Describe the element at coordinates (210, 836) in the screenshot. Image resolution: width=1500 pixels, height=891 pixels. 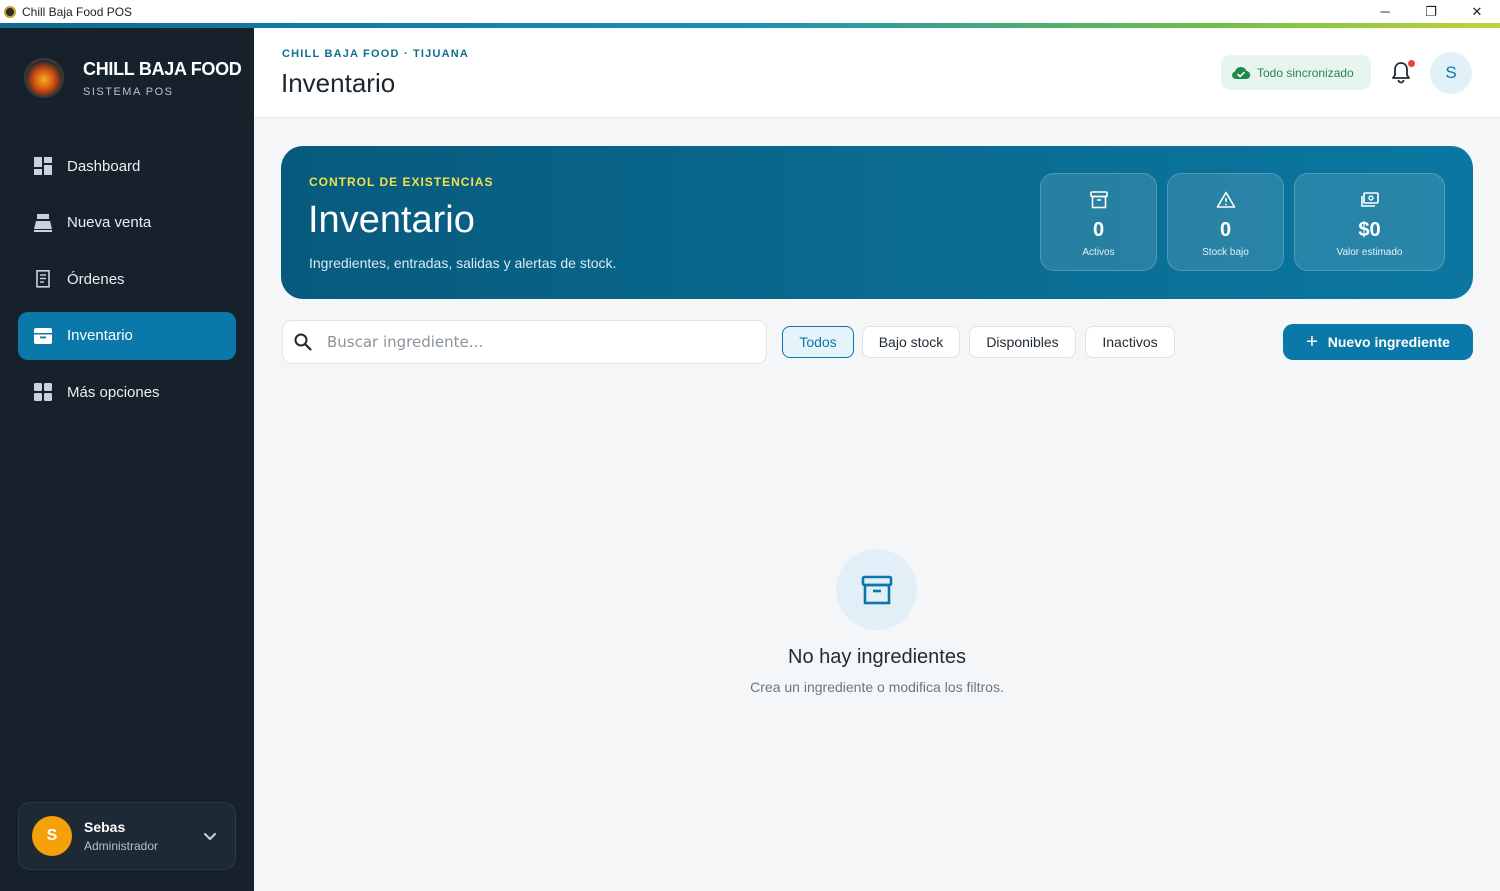
I see `chevron-down-icon` at that location.